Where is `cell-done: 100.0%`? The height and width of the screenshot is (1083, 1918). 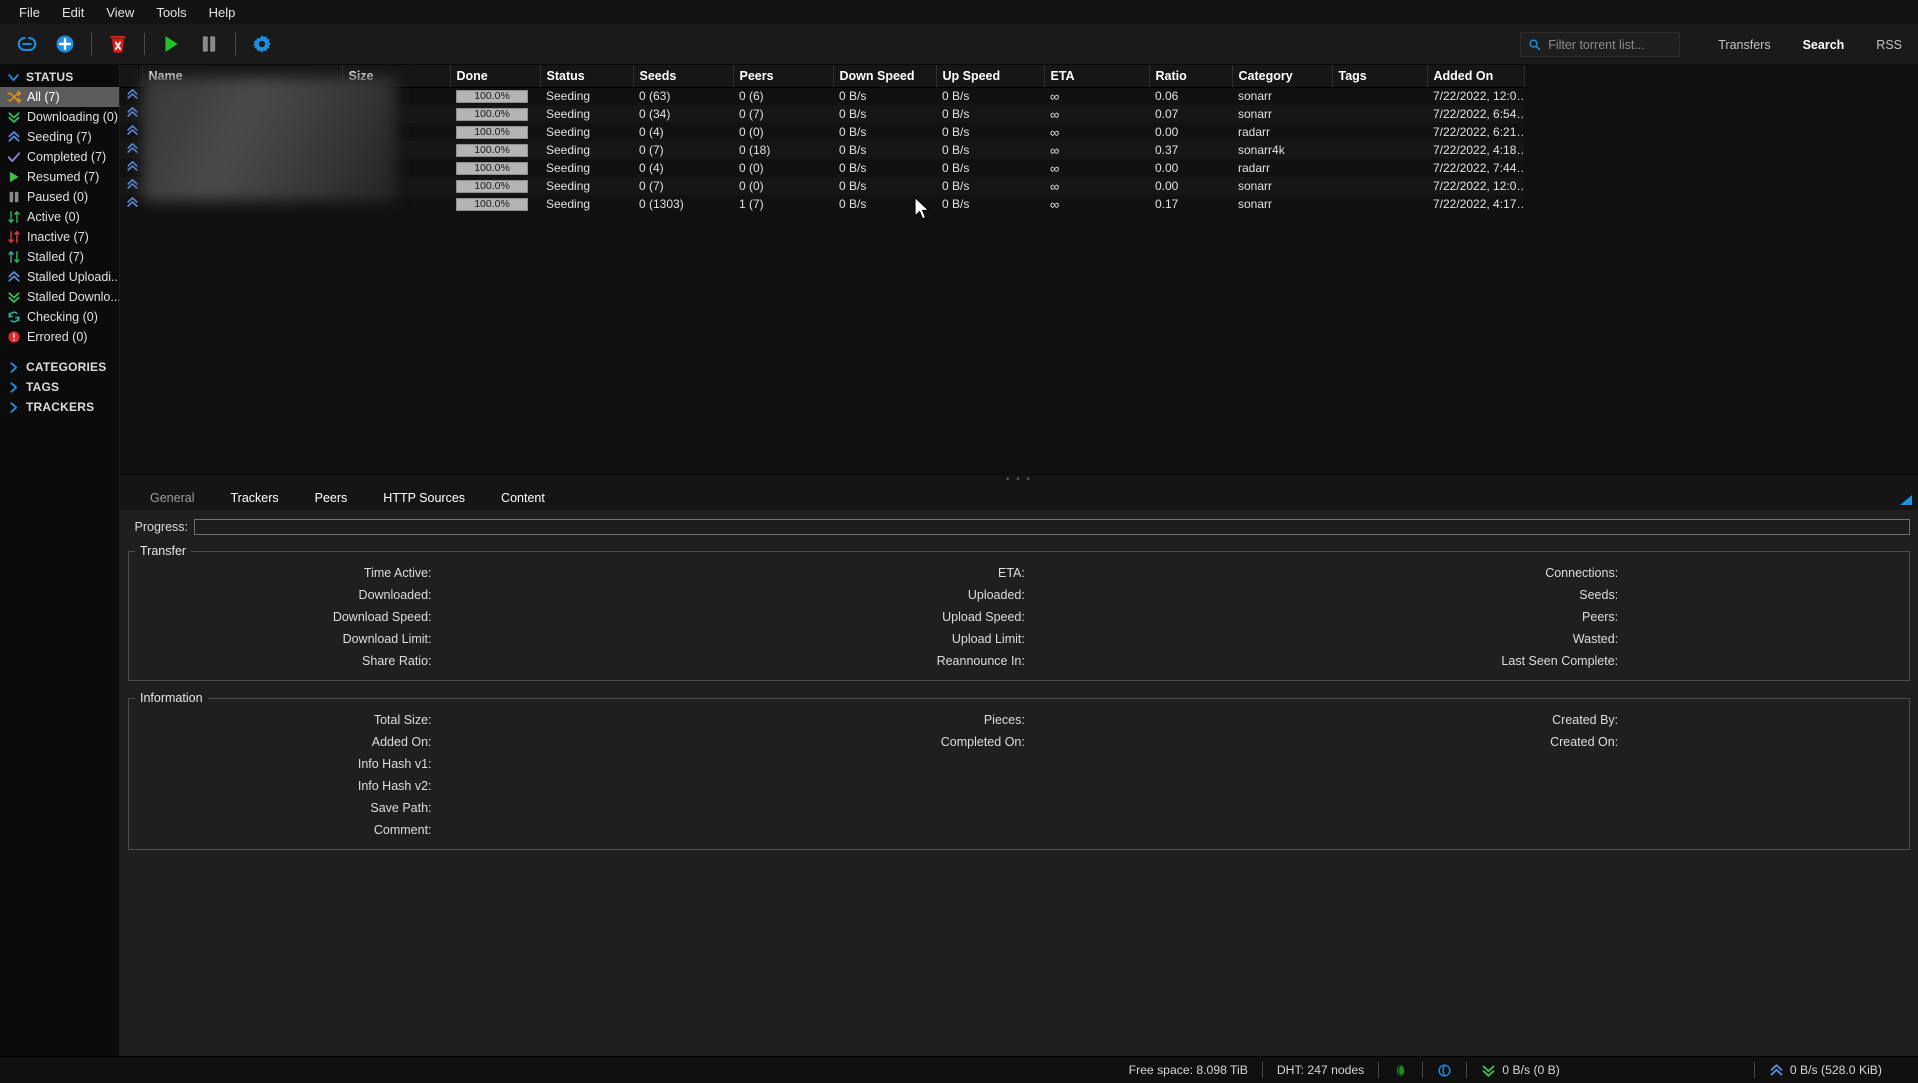
cell-done: 100.0% is located at coordinates (495, 114).